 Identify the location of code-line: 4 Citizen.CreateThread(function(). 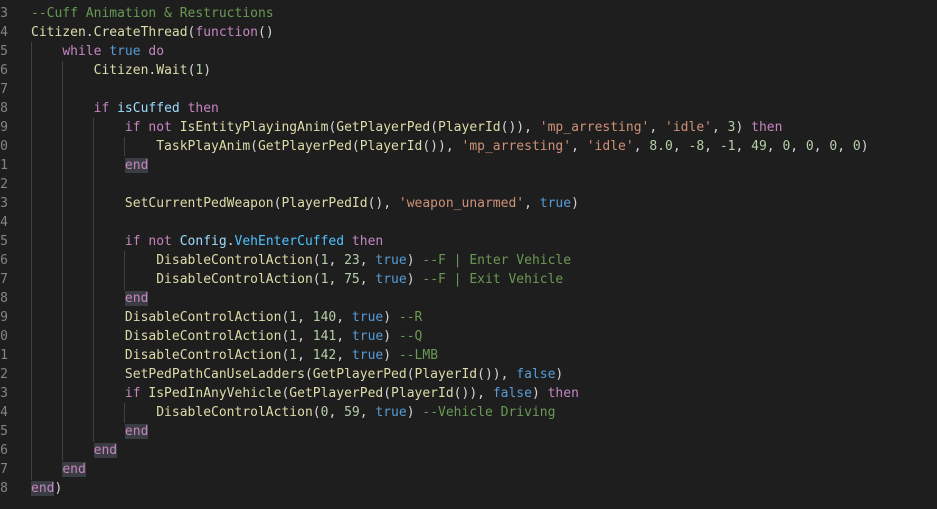
(468, 32).